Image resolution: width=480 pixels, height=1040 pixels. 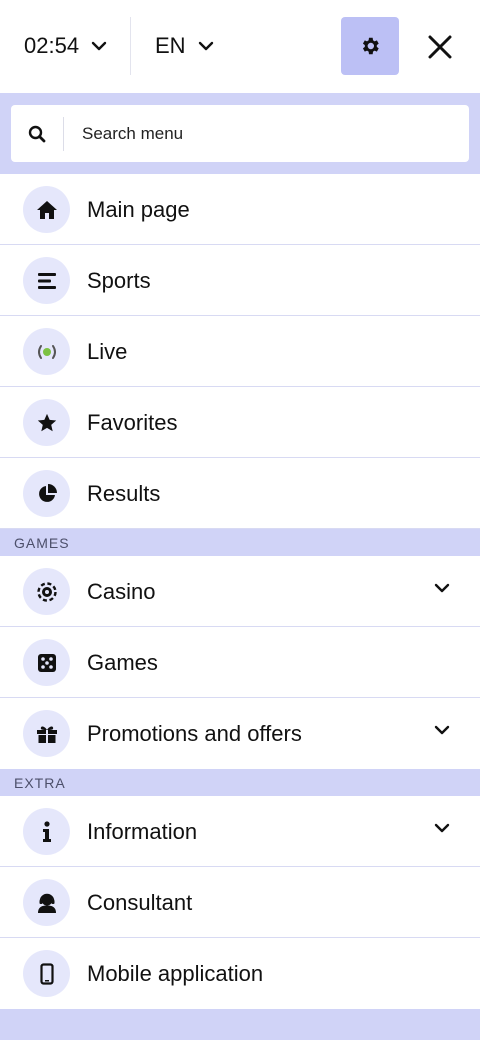 What do you see at coordinates (194, 733) in the screenshot?
I see `menu-item-label: Promotions and offers` at bounding box center [194, 733].